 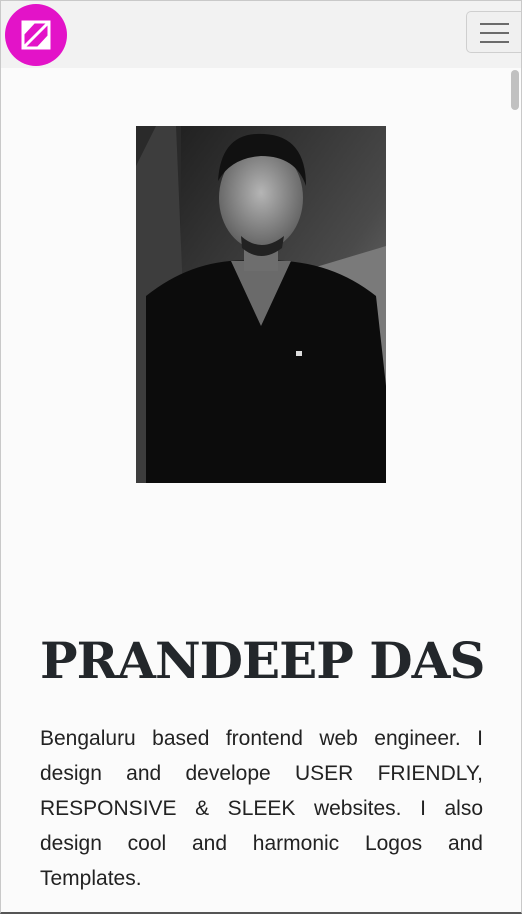 I want to click on navbar, so click(x=261, y=34).